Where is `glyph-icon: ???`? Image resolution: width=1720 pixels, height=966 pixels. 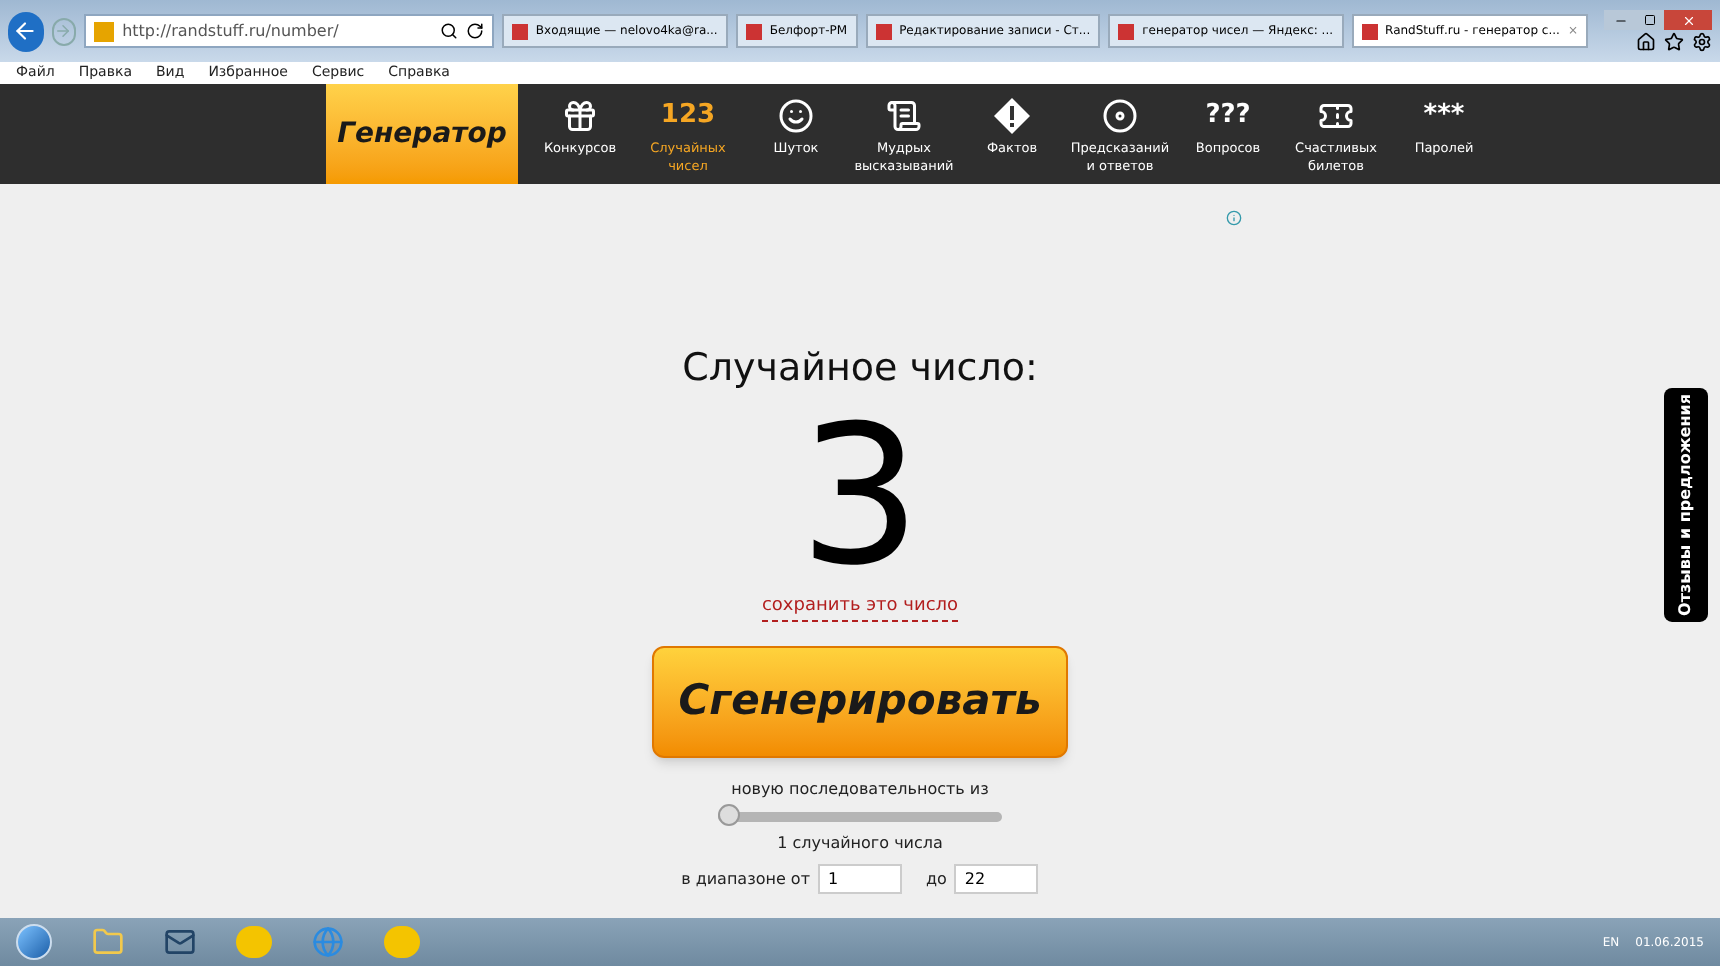
glyph-icon: ??? is located at coordinates (1228, 116).